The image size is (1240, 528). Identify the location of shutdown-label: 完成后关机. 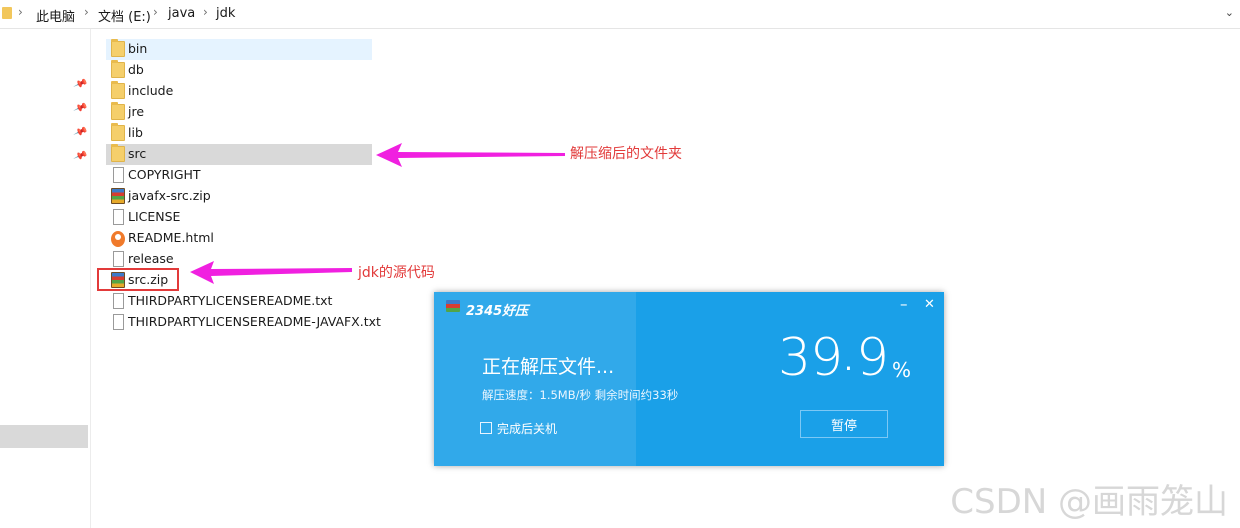
(527, 428).